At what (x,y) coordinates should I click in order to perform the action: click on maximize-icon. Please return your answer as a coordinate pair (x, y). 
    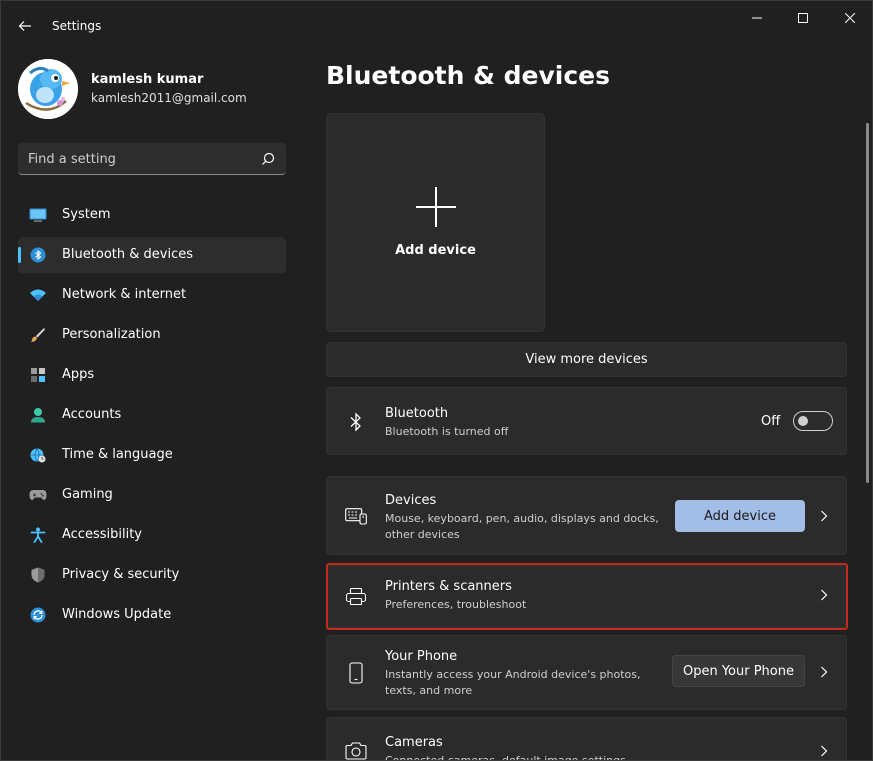
    Looking at the image, I should click on (803, 18).